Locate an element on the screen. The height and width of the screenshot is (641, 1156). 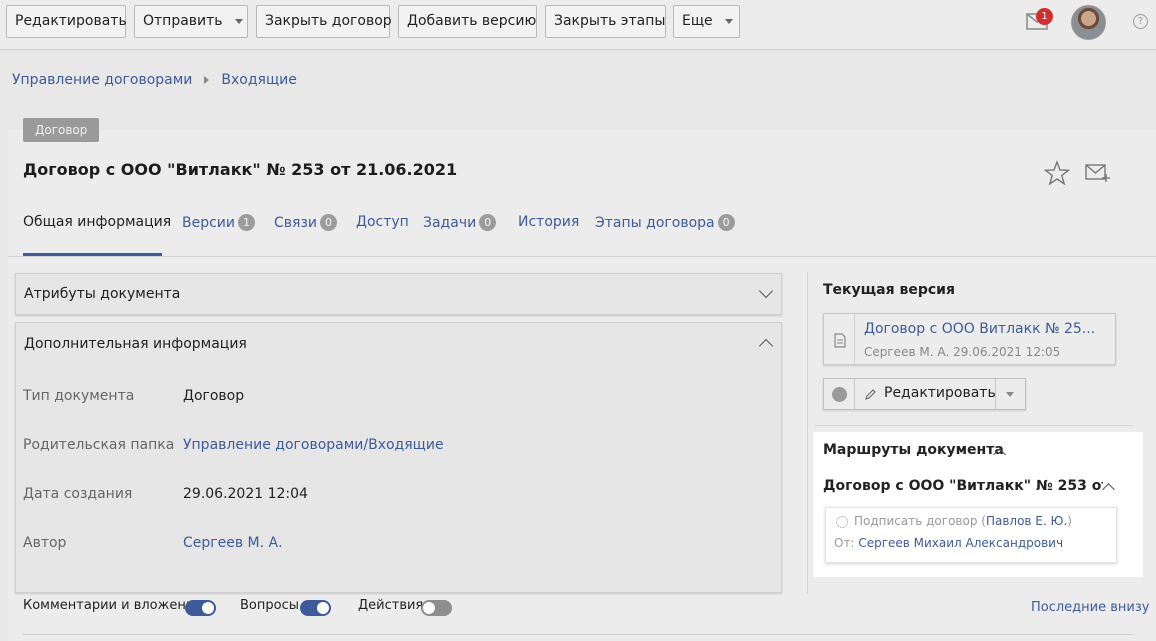
tab-contract-stages: Этапы договора 0 is located at coordinates (665, 235).